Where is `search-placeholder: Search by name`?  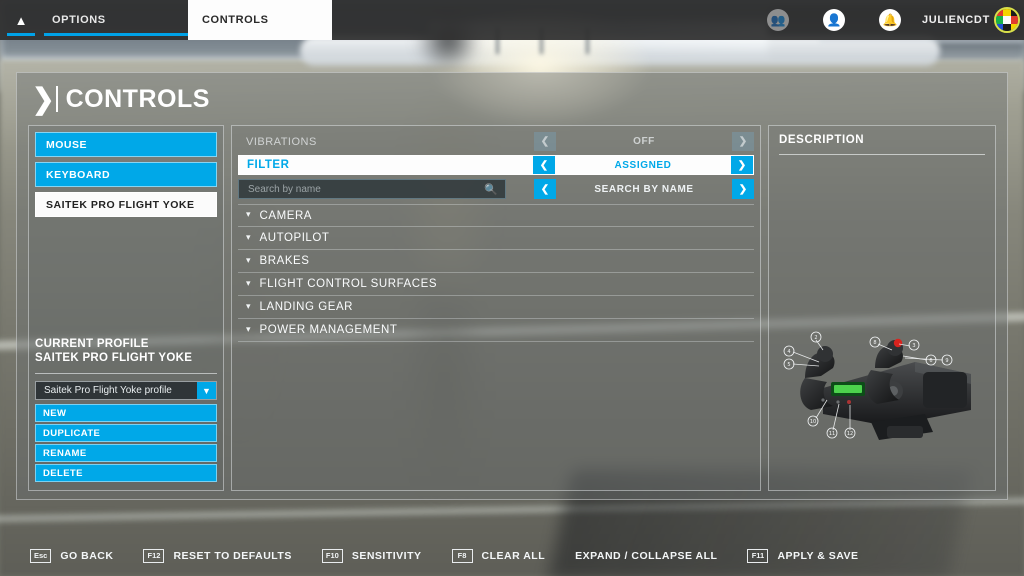
search-placeholder: Search by name is located at coordinates (284, 189).